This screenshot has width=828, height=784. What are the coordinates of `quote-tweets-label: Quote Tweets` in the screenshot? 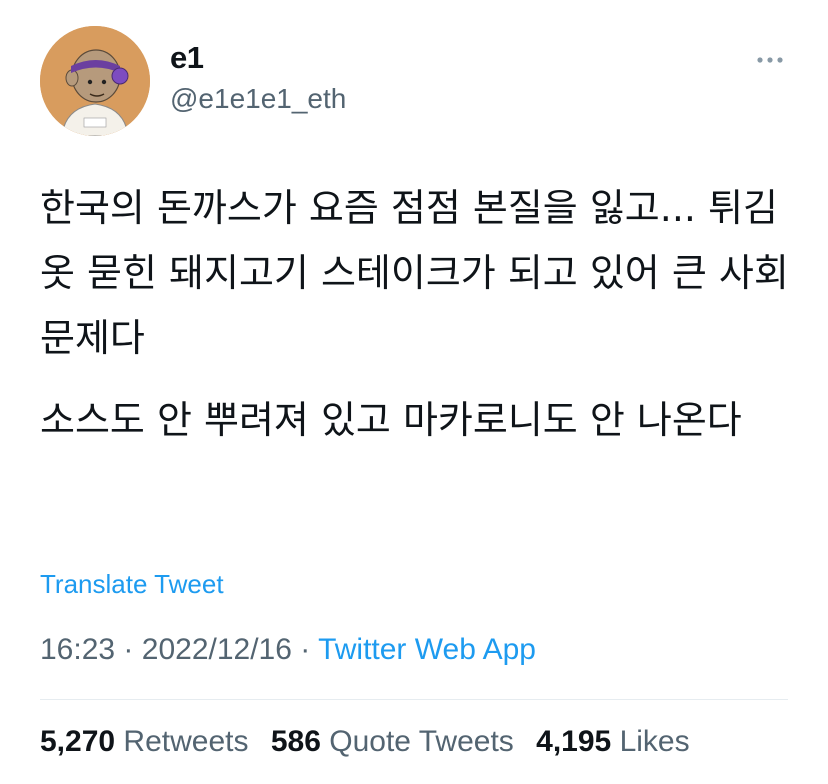 It's located at (421, 741).